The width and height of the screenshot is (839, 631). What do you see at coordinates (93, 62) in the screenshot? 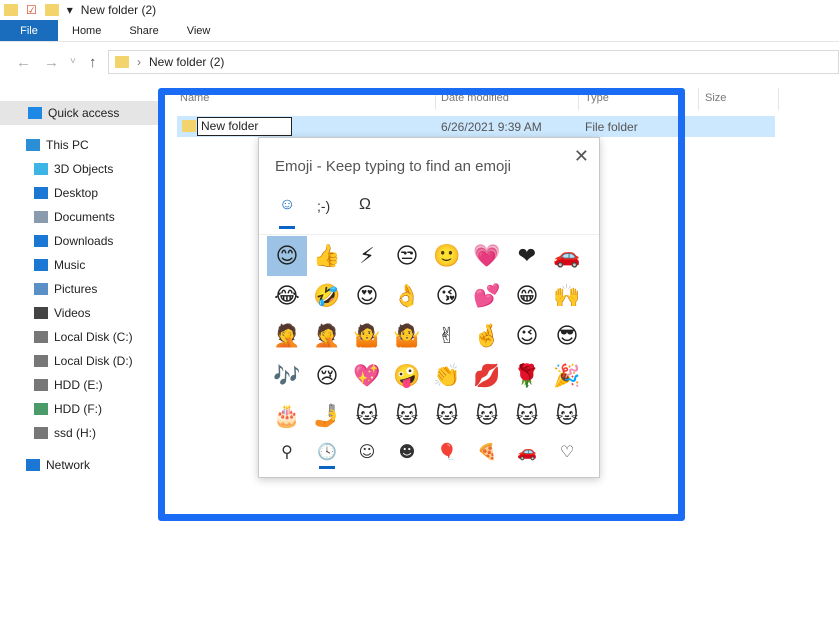
I see `up-arrow-icon: ↑` at bounding box center [93, 62].